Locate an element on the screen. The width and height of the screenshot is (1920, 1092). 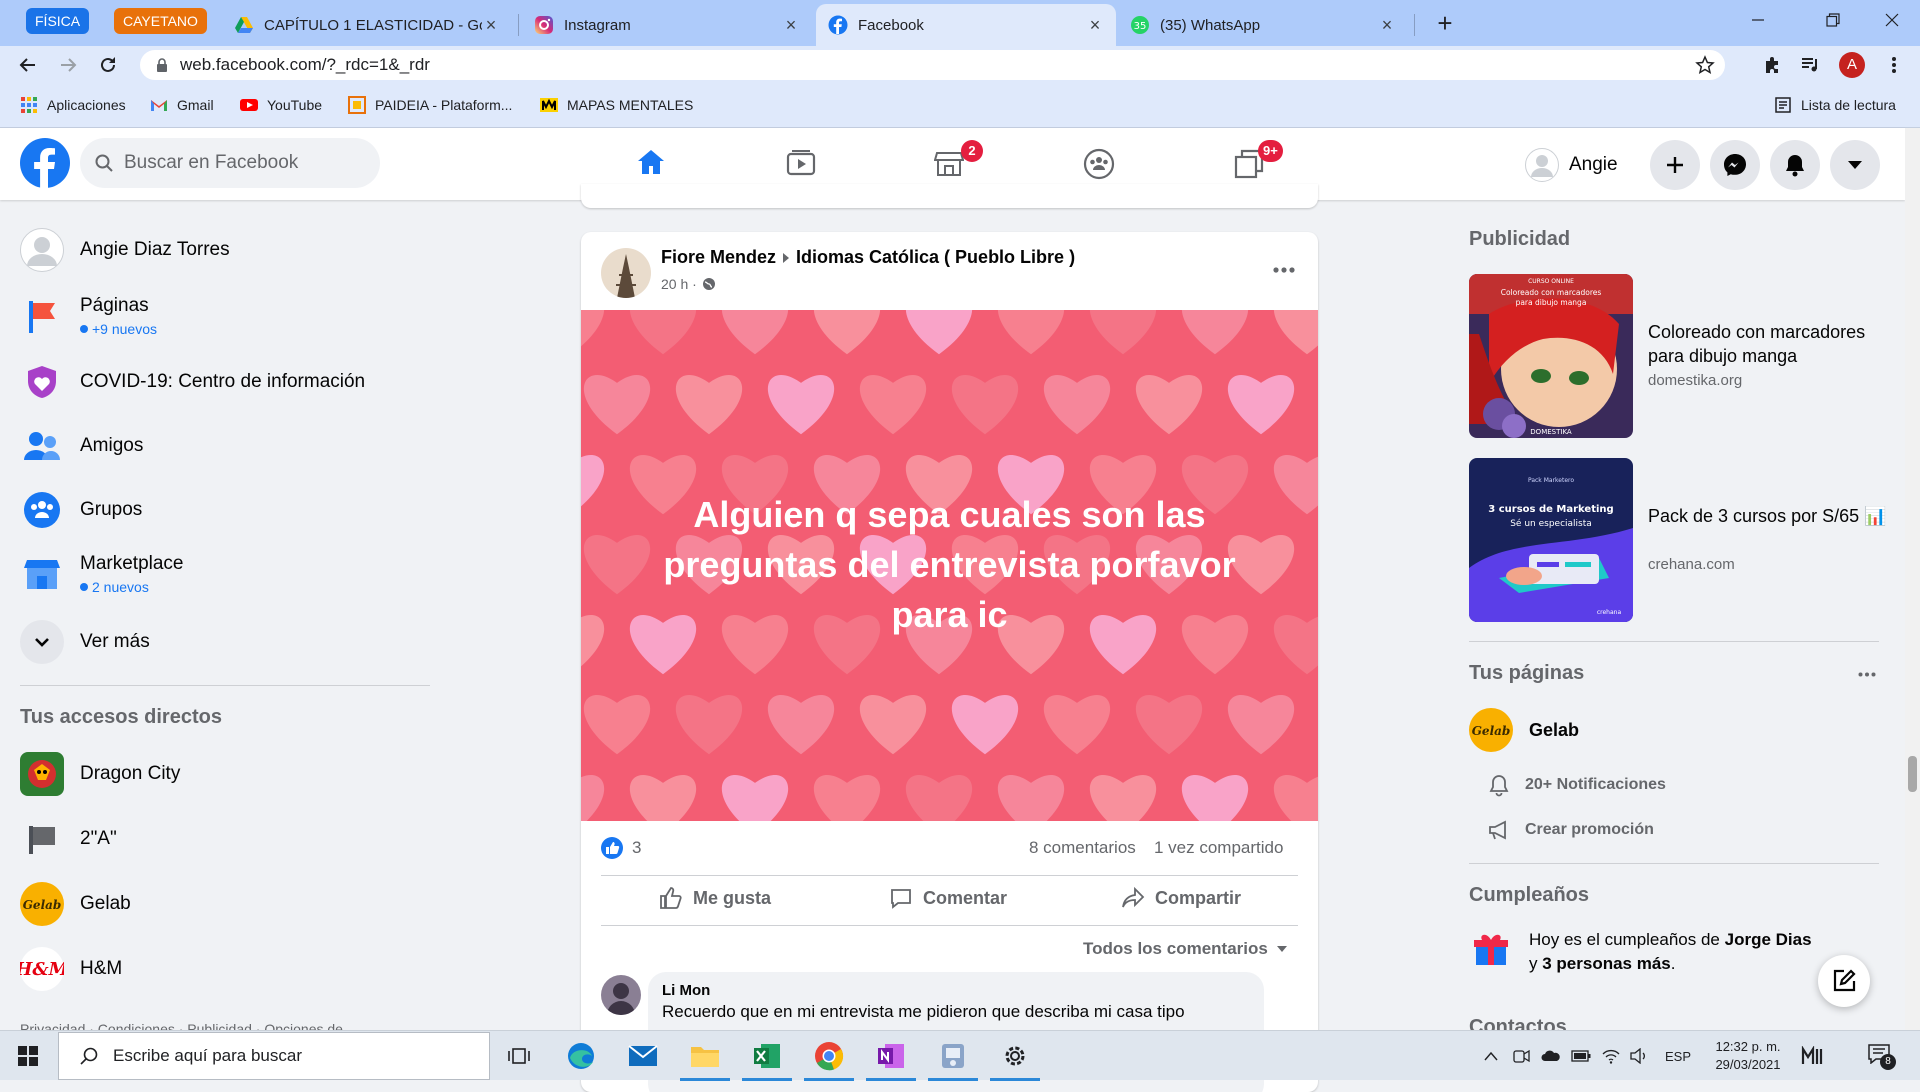
comment-filter: Todos los comentarios is located at coordinates (1185, 949).